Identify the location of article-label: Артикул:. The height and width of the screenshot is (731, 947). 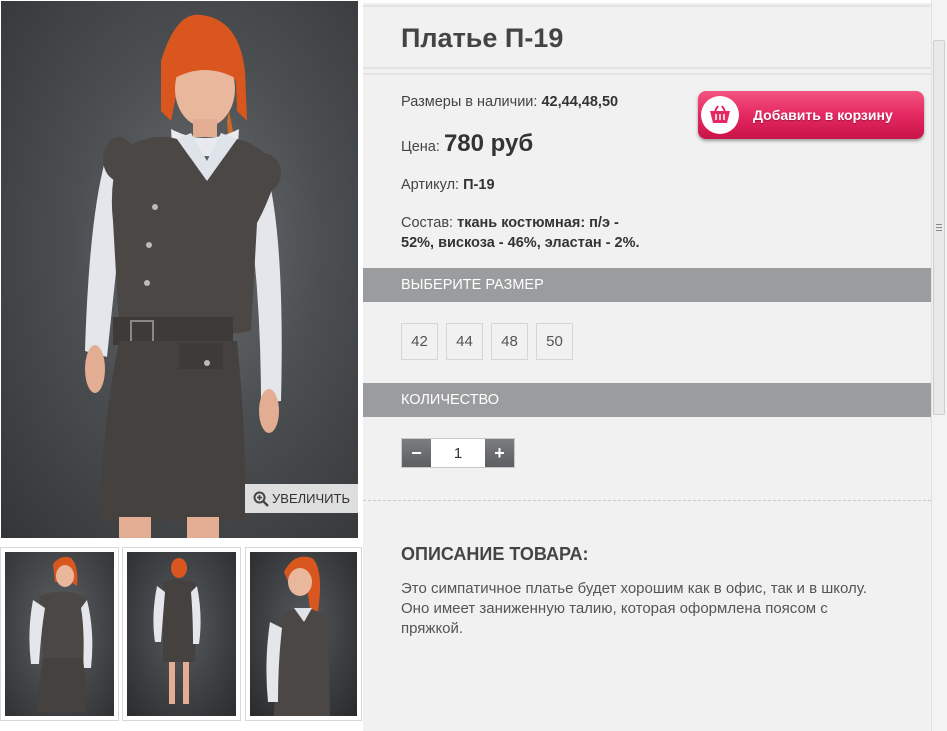
(430, 185).